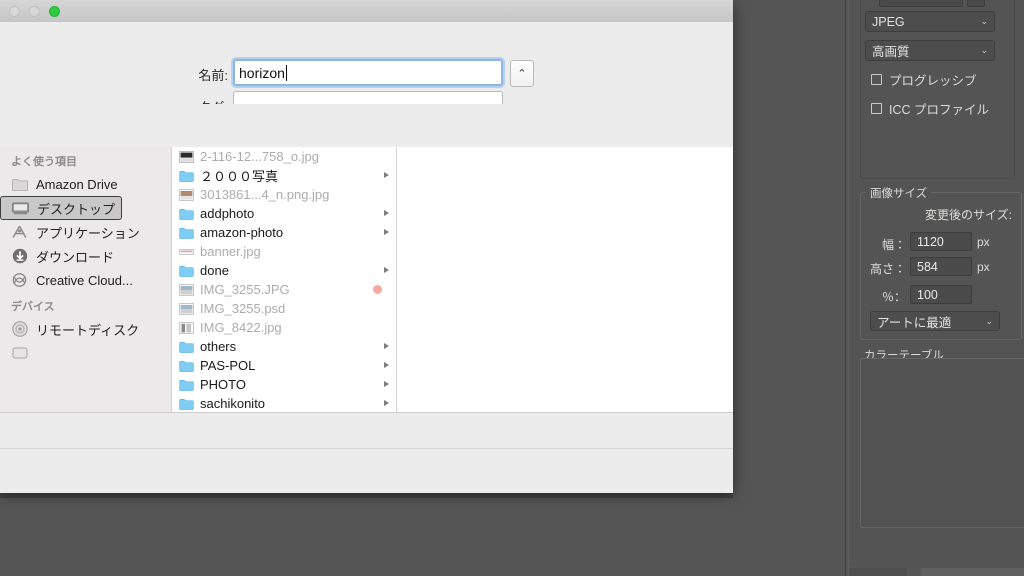 The width and height of the screenshot is (1024, 576). What do you see at coordinates (241, 327) in the screenshot?
I see `file-name: IMG_8422.jpg` at bounding box center [241, 327].